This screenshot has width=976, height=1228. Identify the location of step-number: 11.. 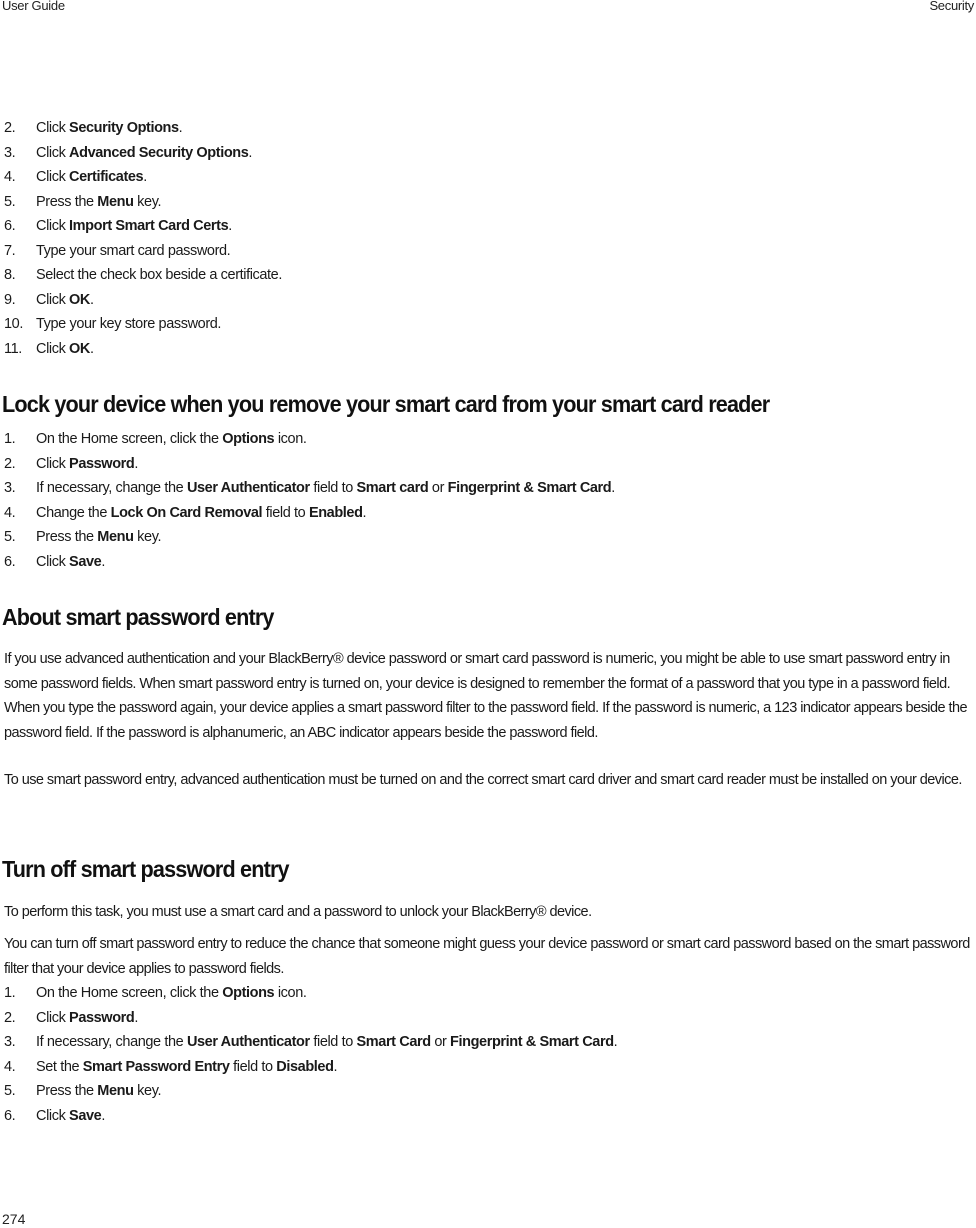
(13, 348).